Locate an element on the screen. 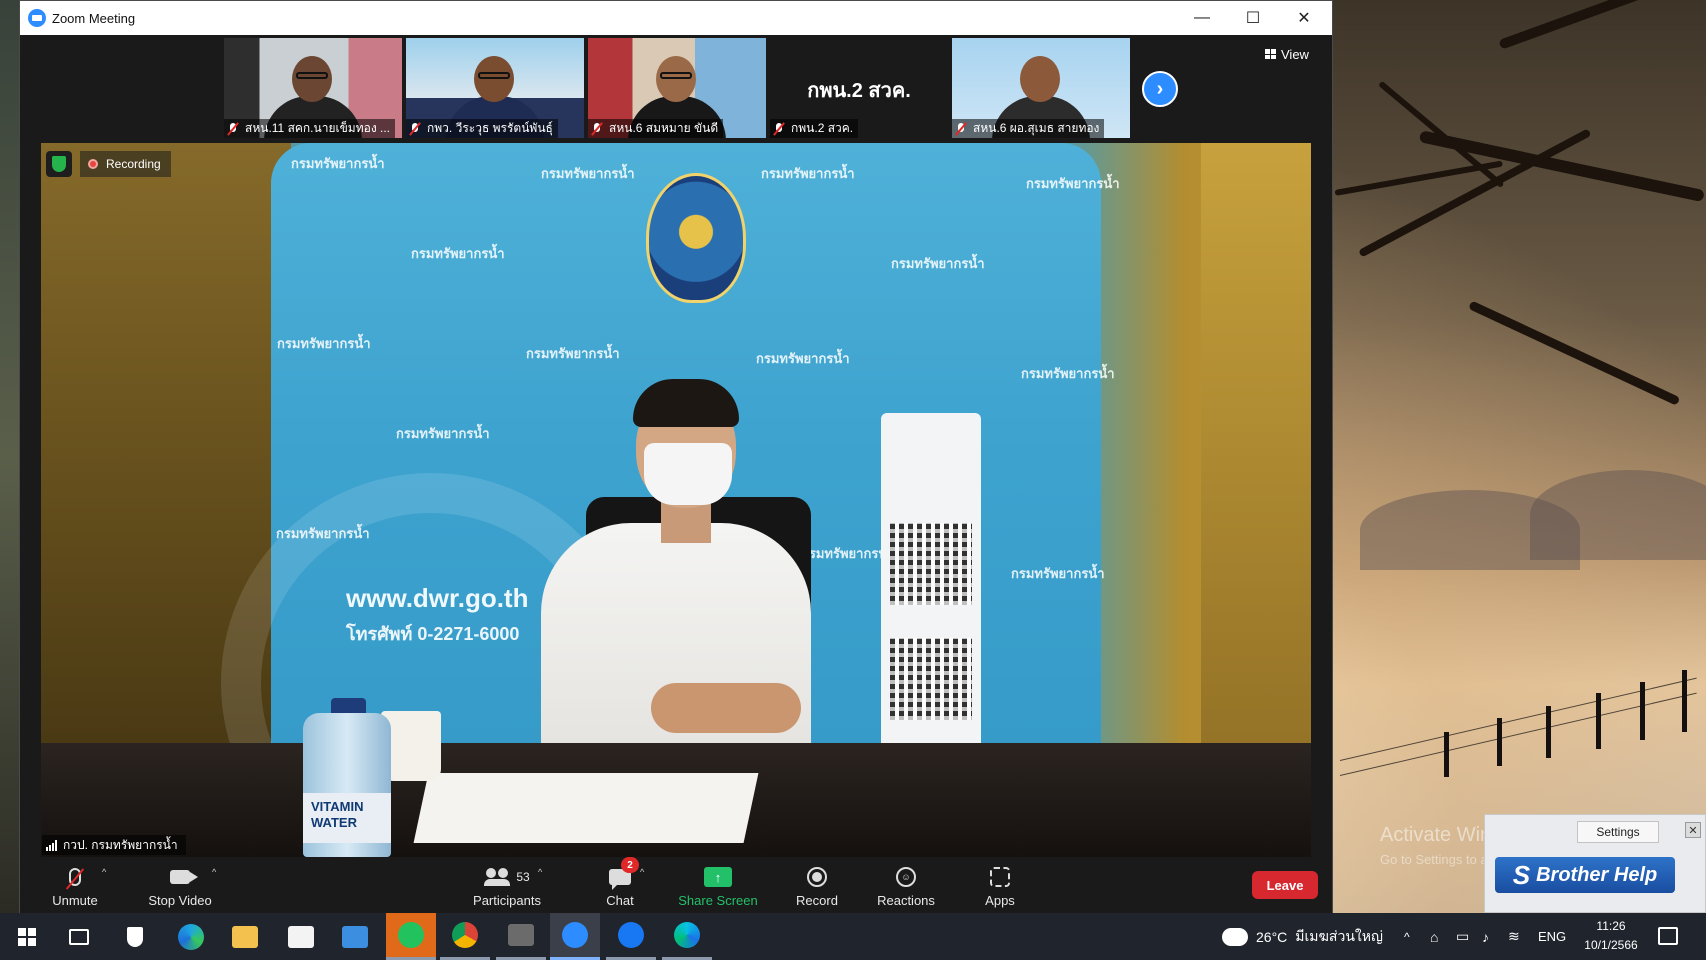 This screenshot has height=960, width=1706. backdrop-phone: โทรศัพท์ 0-2271-6000 is located at coordinates (433, 634).